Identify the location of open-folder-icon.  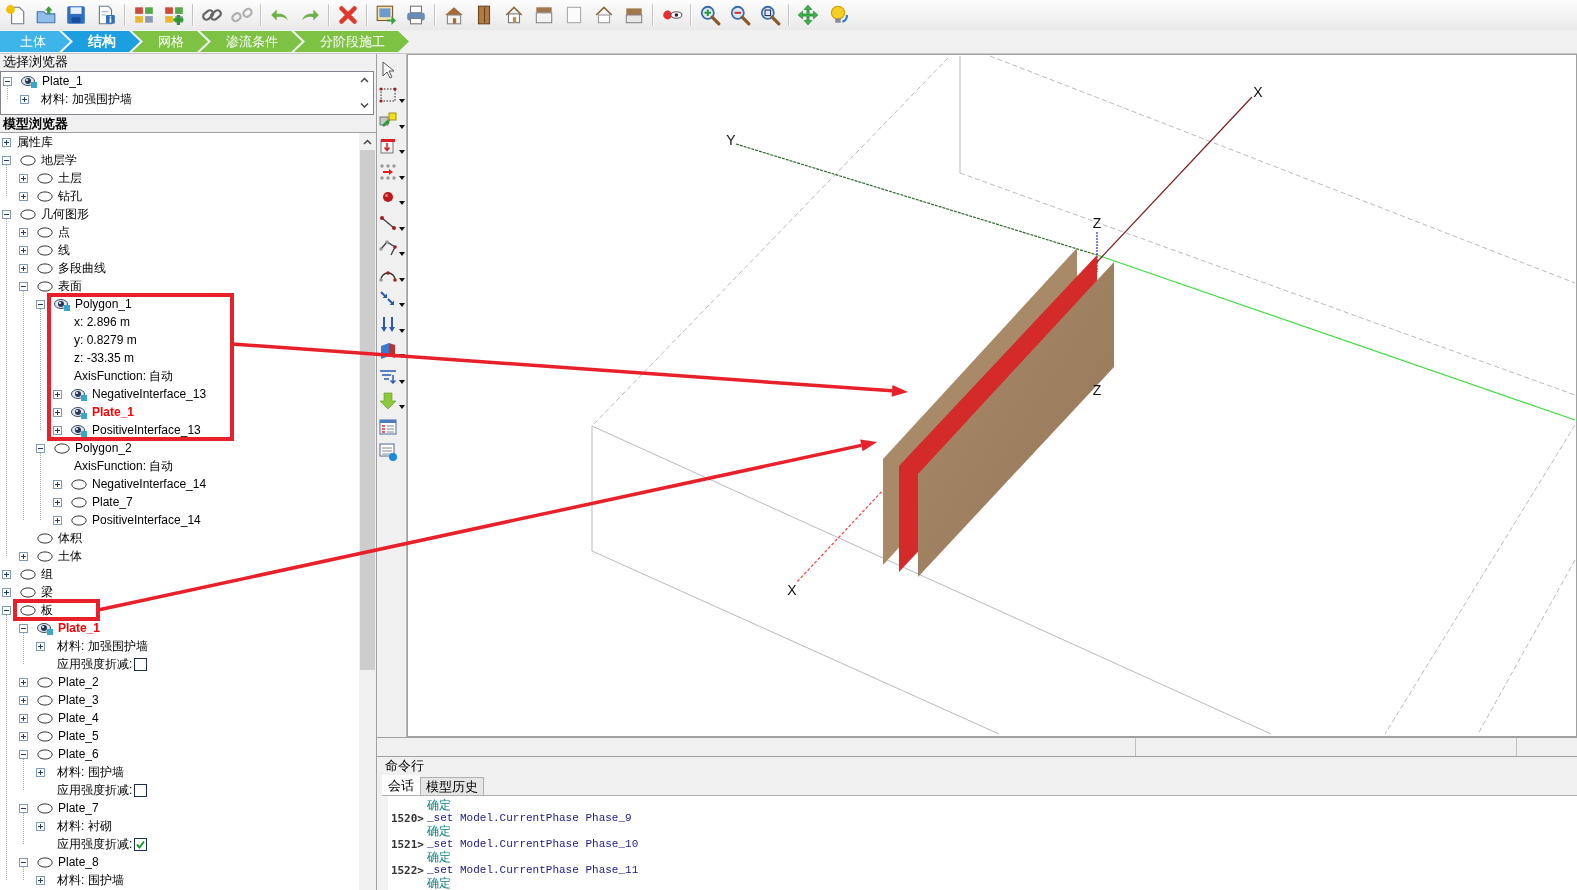
(46, 15).